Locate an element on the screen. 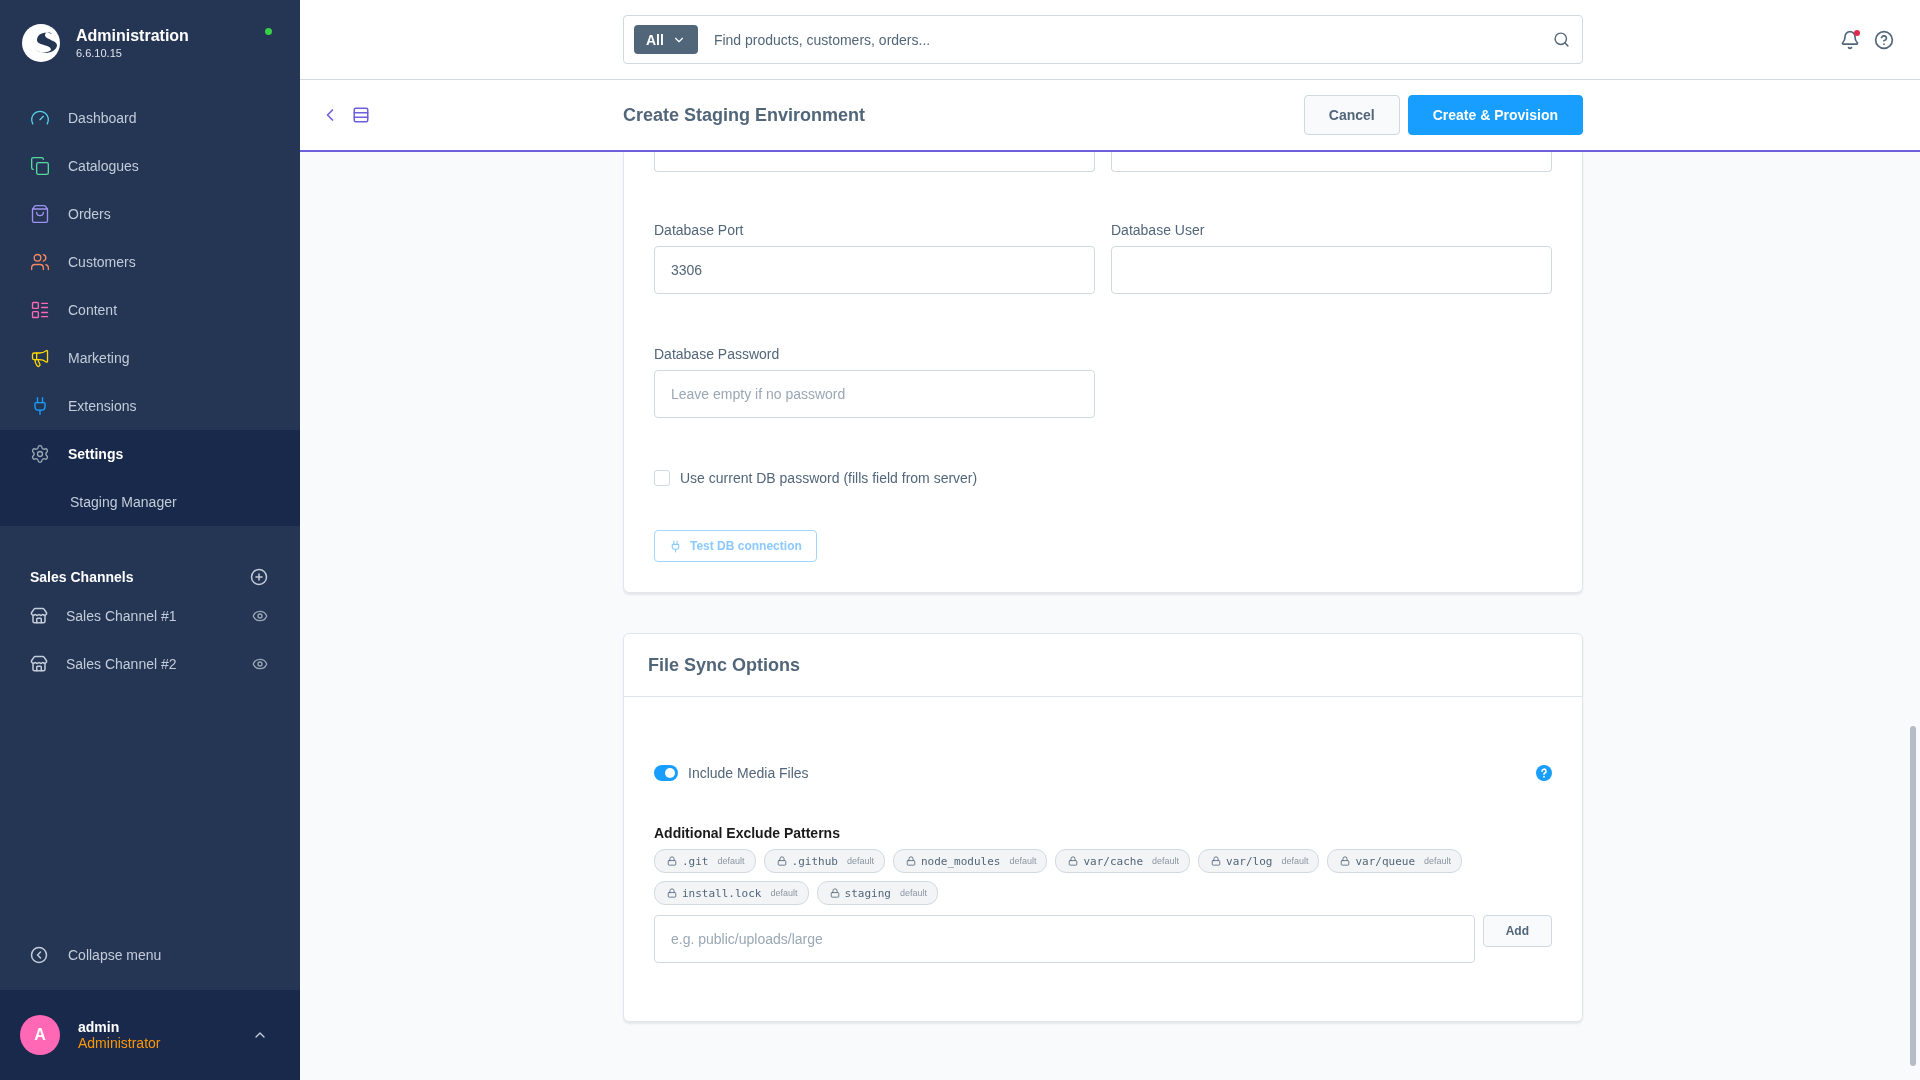 The width and height of the screenshot is (1920, 1080). collapse-icon is located at coordinates (39, 955).